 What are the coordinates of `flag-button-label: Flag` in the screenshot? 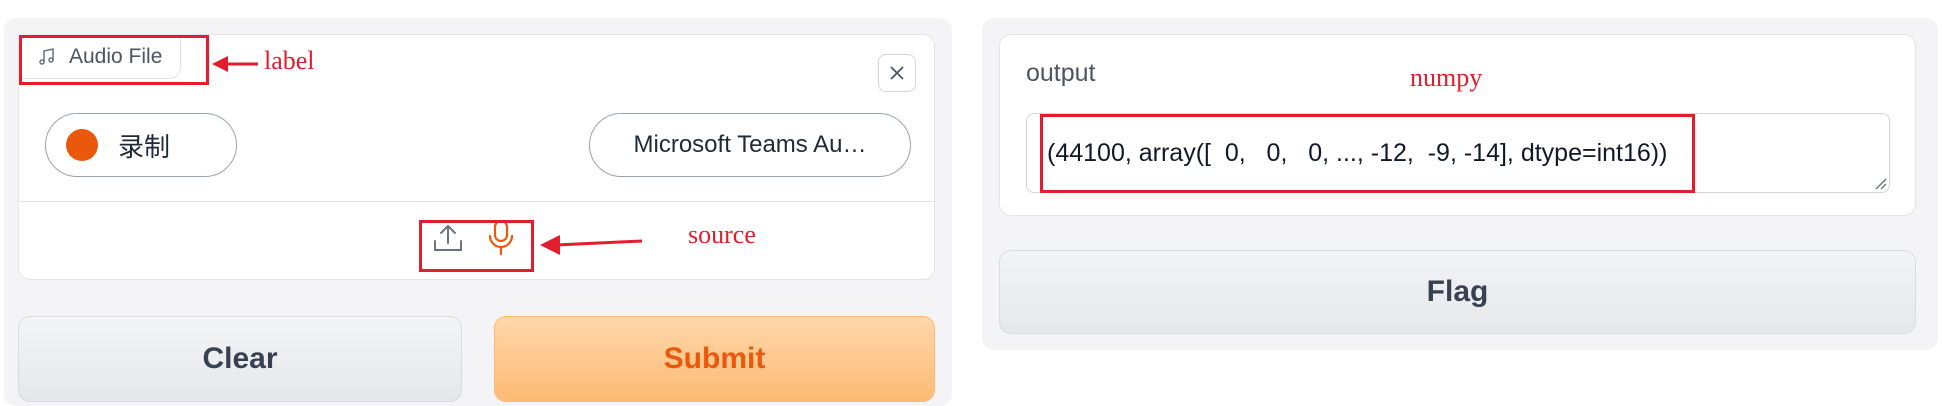 It's located at (1457, 291).